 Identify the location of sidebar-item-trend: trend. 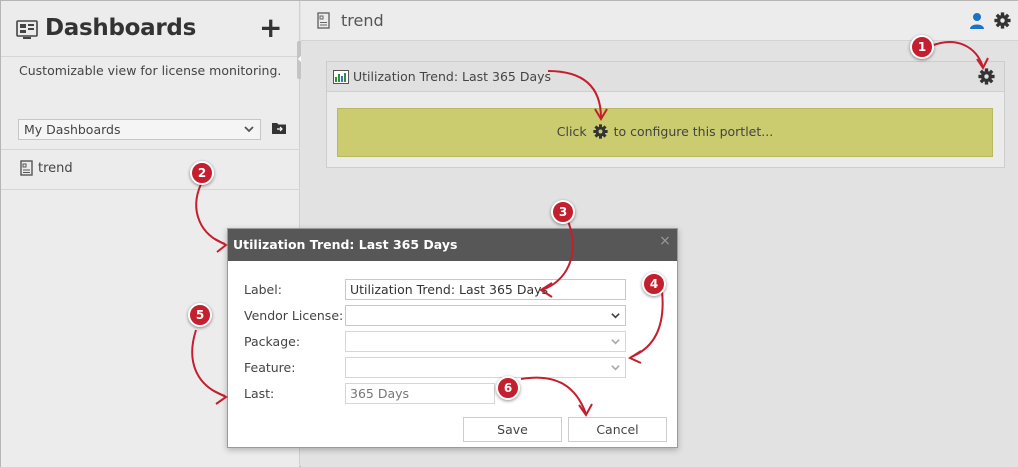
(150, 170).